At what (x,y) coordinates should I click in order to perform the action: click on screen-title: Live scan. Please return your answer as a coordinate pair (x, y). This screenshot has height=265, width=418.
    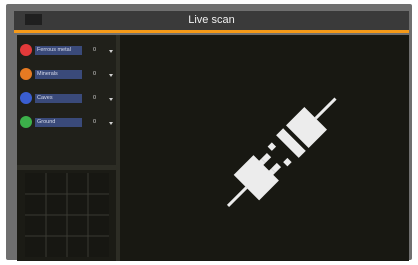
    Looking at the image, I should click on (211, 20).